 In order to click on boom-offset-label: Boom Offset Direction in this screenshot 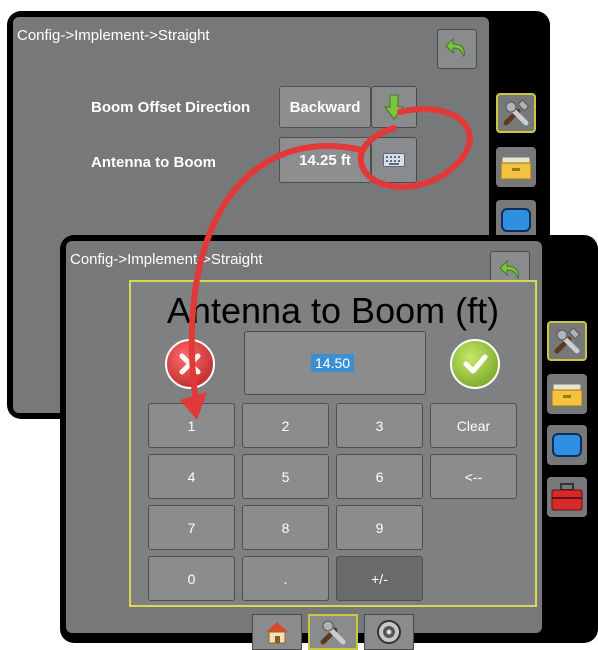, I will do `click(171, 107)`.